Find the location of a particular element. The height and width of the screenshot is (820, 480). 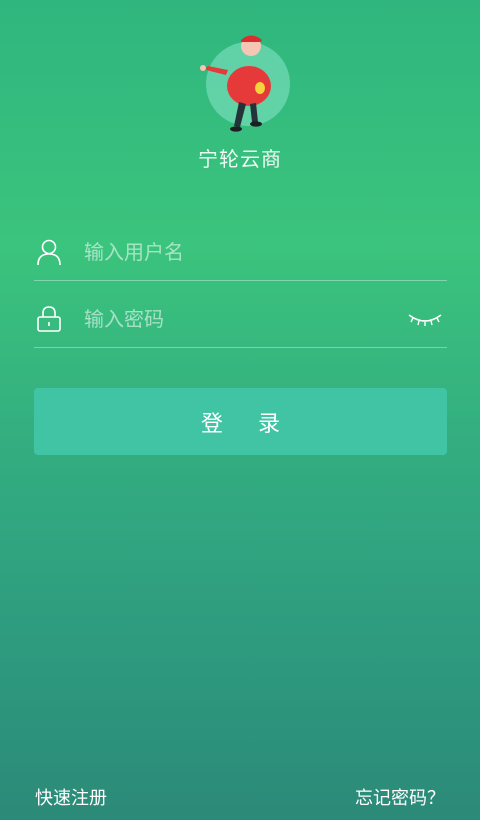

login-button: 登 录 is located at coordinates (240, 421).